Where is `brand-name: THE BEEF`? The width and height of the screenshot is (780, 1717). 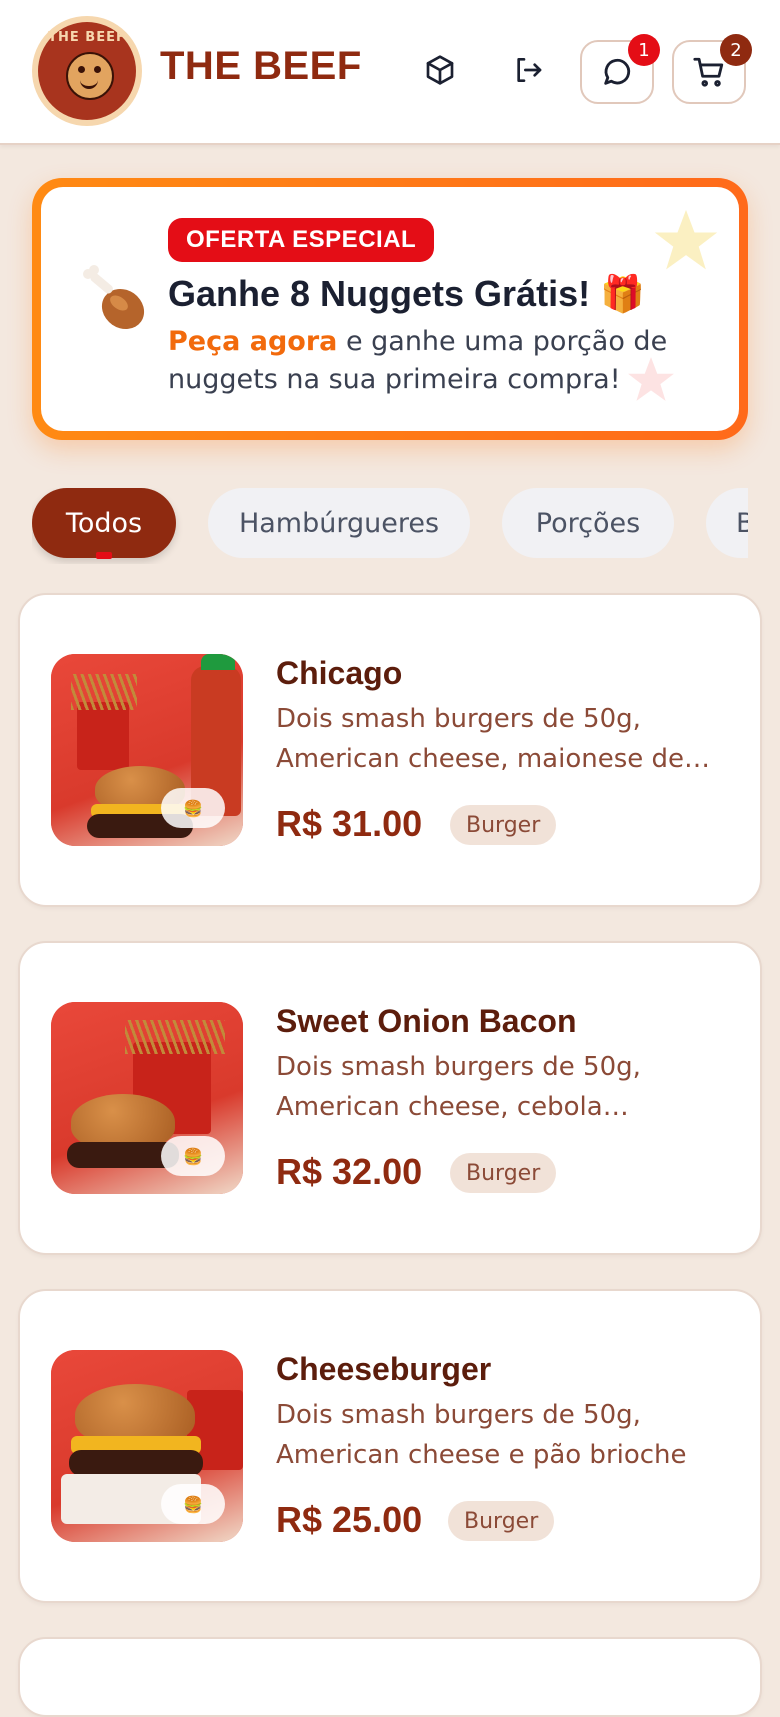
brand-name: THE BEEF is located at coordinates (261, 66).